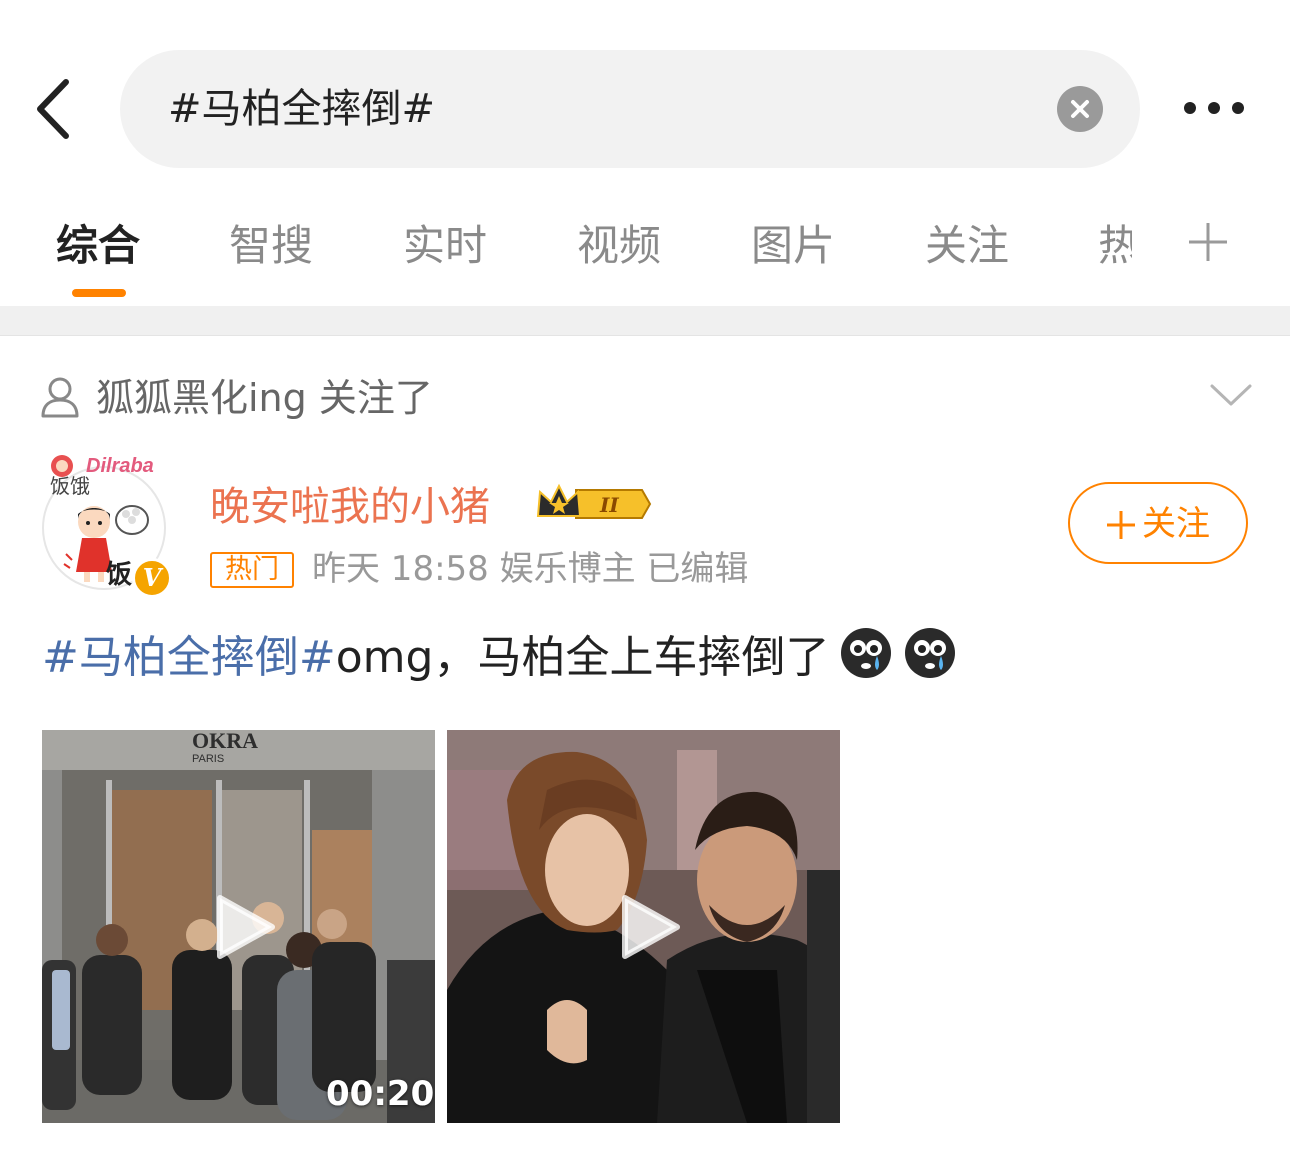 The height and width of the screenshot is (1159, 1290). I want to click on svg-text: II, so click(609, 505).